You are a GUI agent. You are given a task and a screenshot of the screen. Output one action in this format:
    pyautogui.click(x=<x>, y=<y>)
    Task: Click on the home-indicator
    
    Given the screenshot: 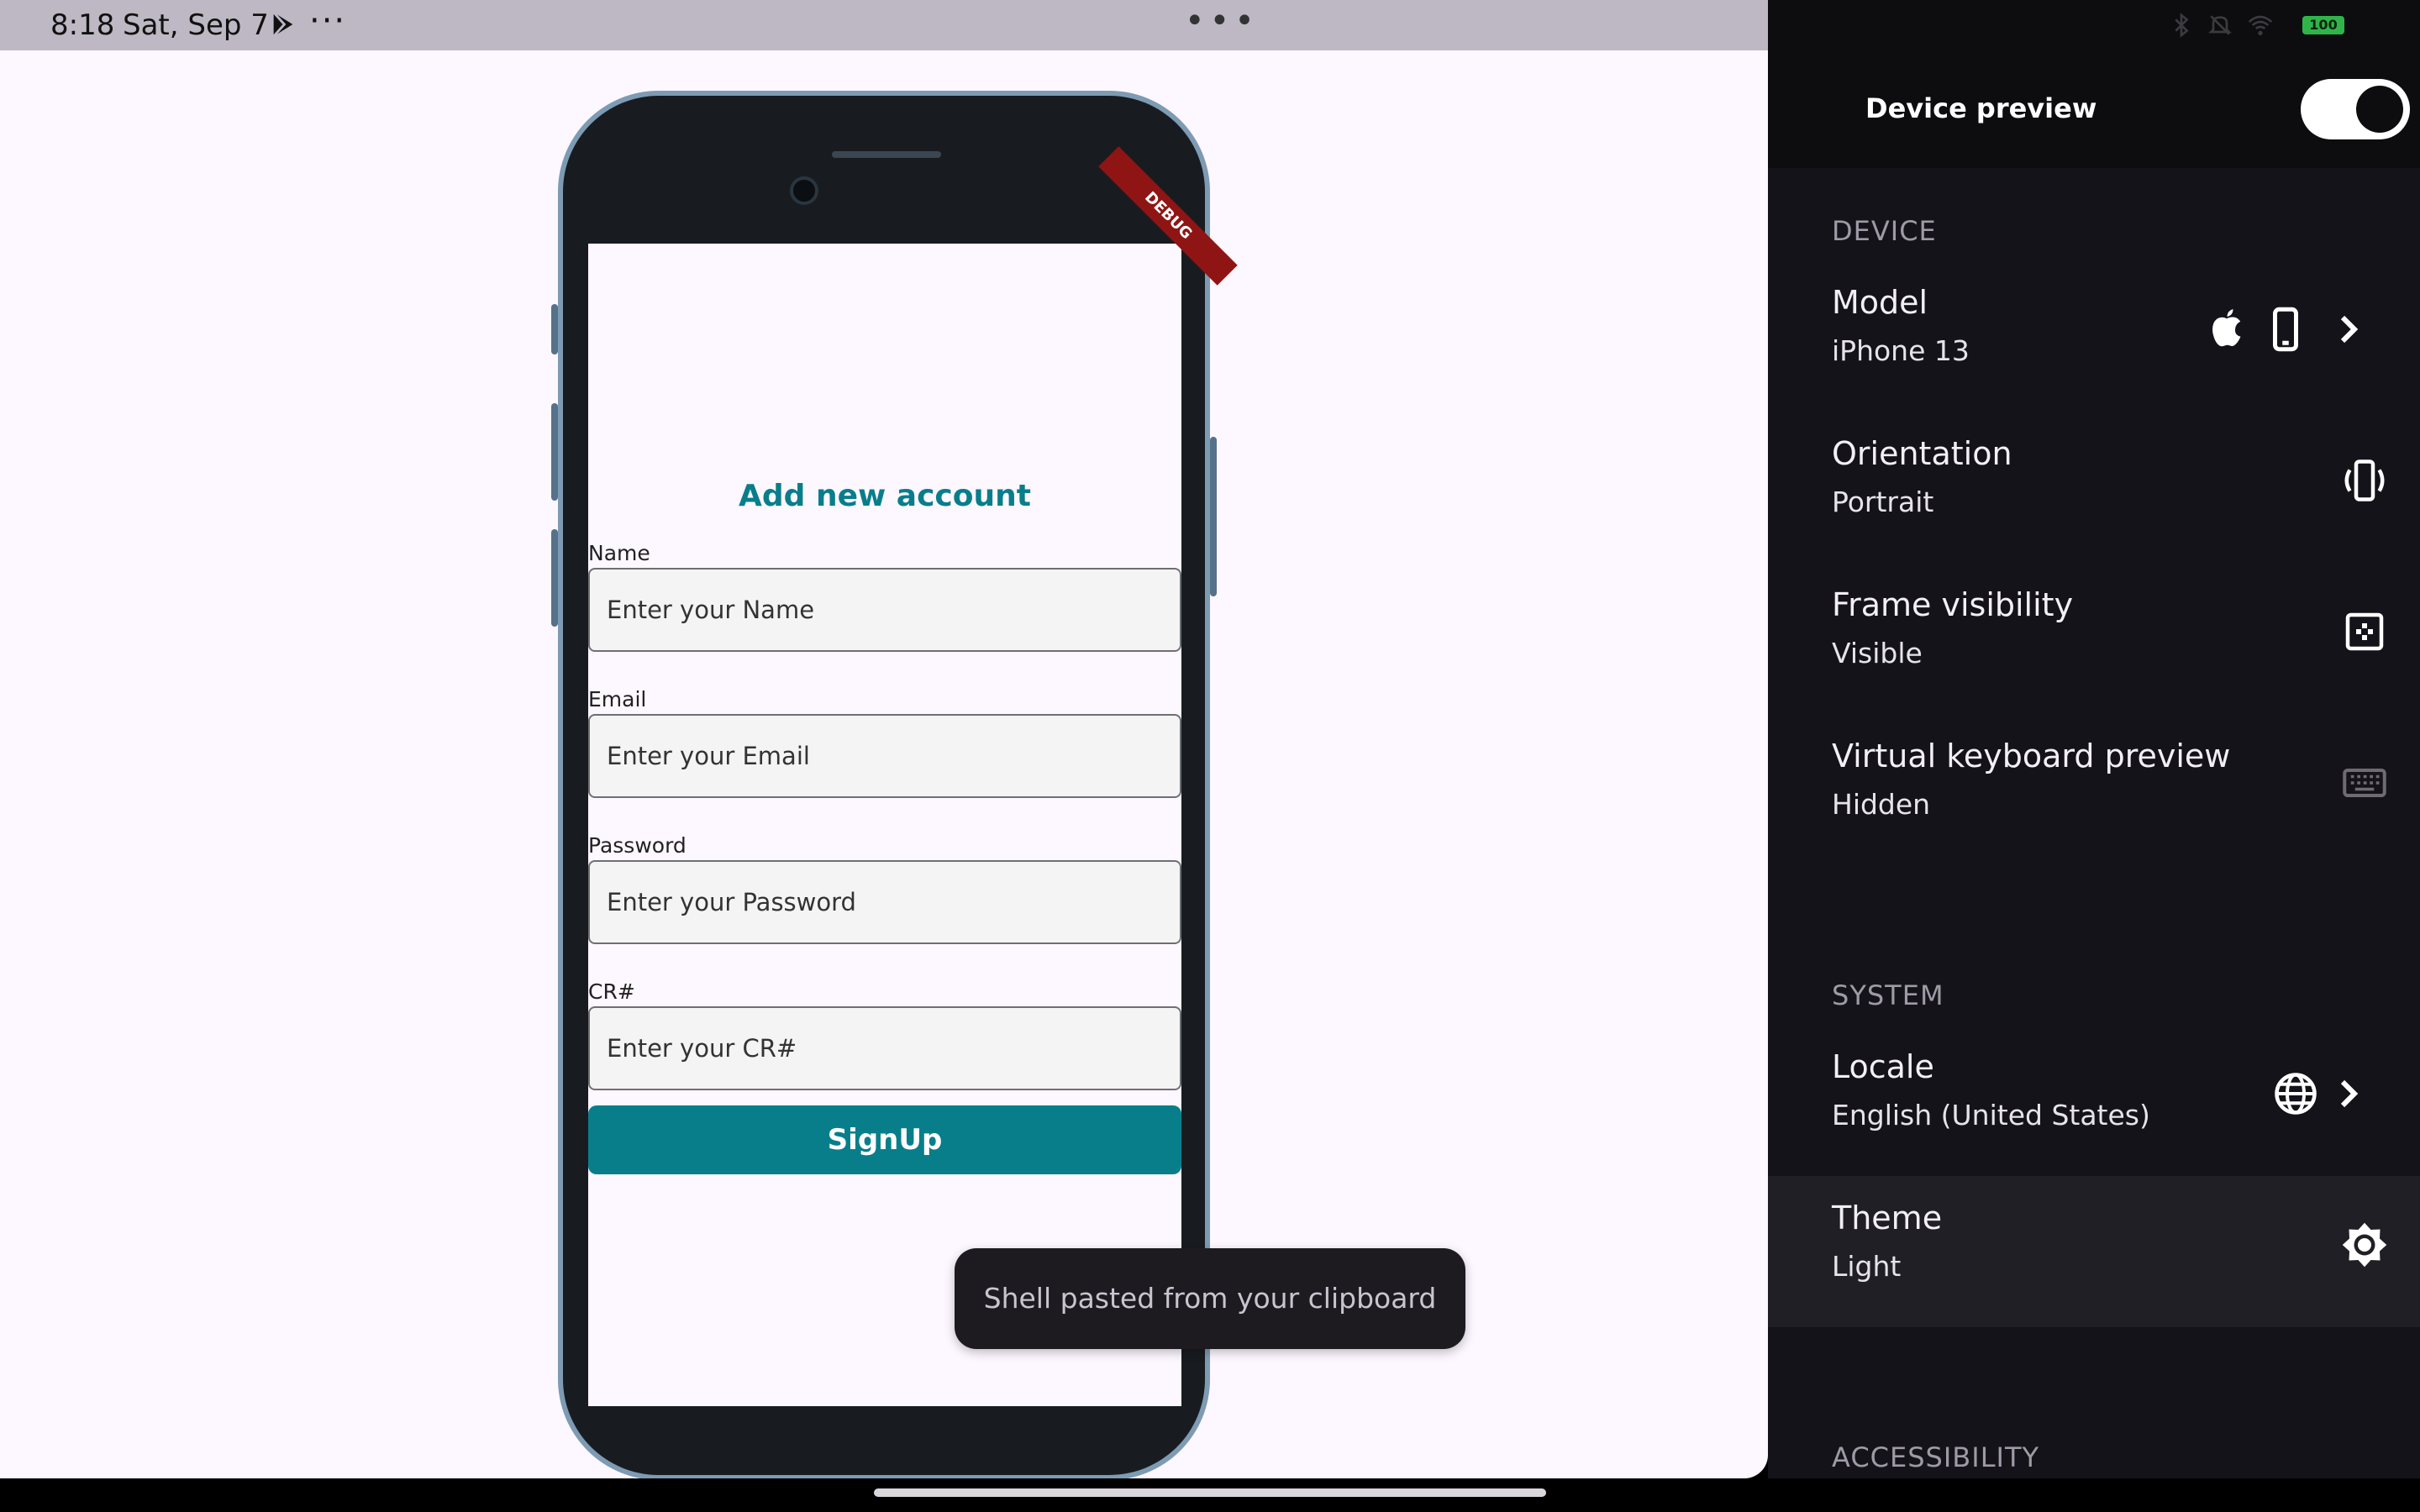 What is the action you would take?
    pyautogui.click(x=1210, y=1492)
    